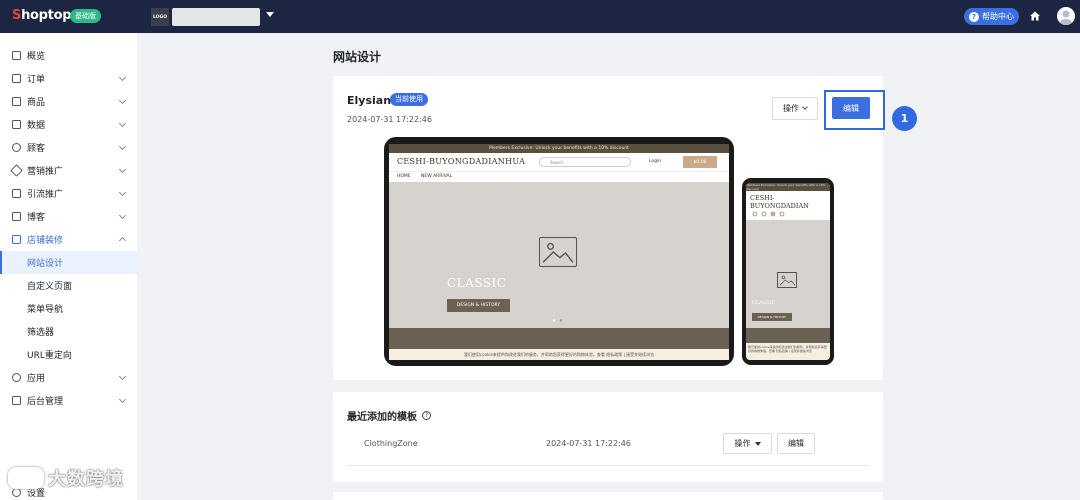 This screenshot has width=1080, height=500. Describe the element at coordinates (16, 193) in the screenshot. I see `traffic-icon` at that location.